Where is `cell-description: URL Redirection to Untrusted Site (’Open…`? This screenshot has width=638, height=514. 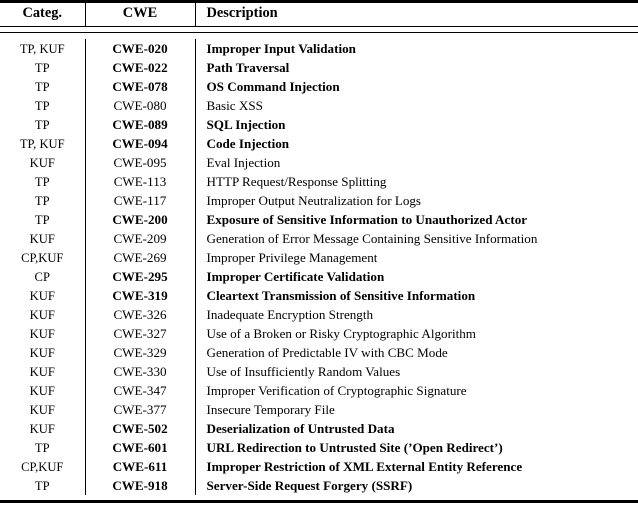
cell-description: URL Redirection to Untrusted Site (’Open… is located at coordinates (354, 447).